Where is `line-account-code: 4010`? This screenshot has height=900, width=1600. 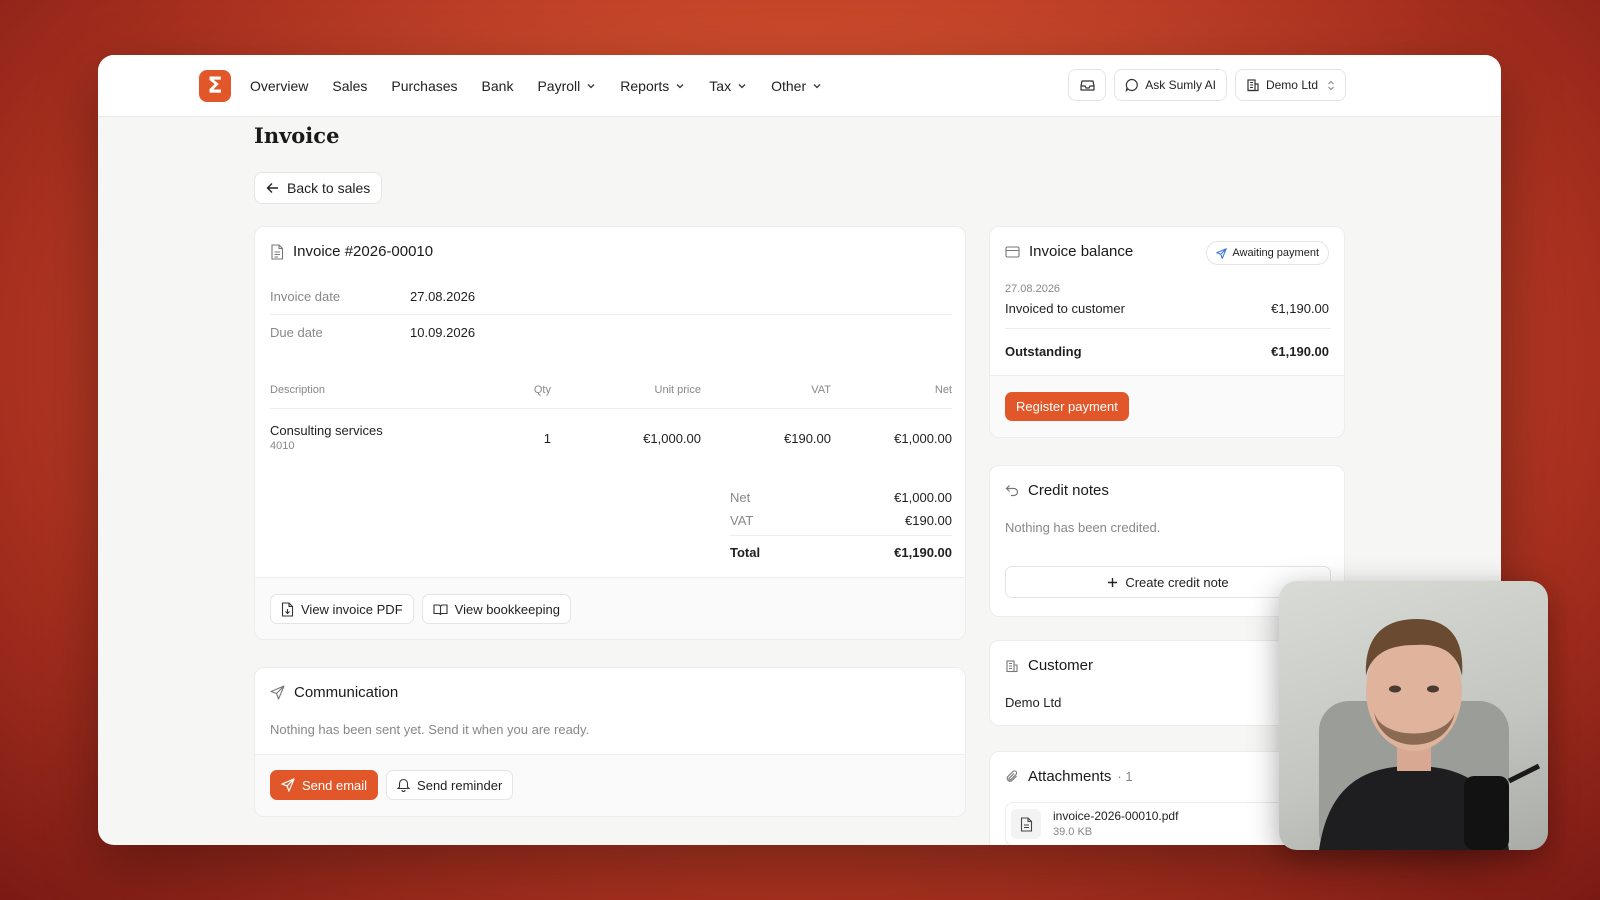
line-account-code: 4010 is located at coordinates (282, 446).